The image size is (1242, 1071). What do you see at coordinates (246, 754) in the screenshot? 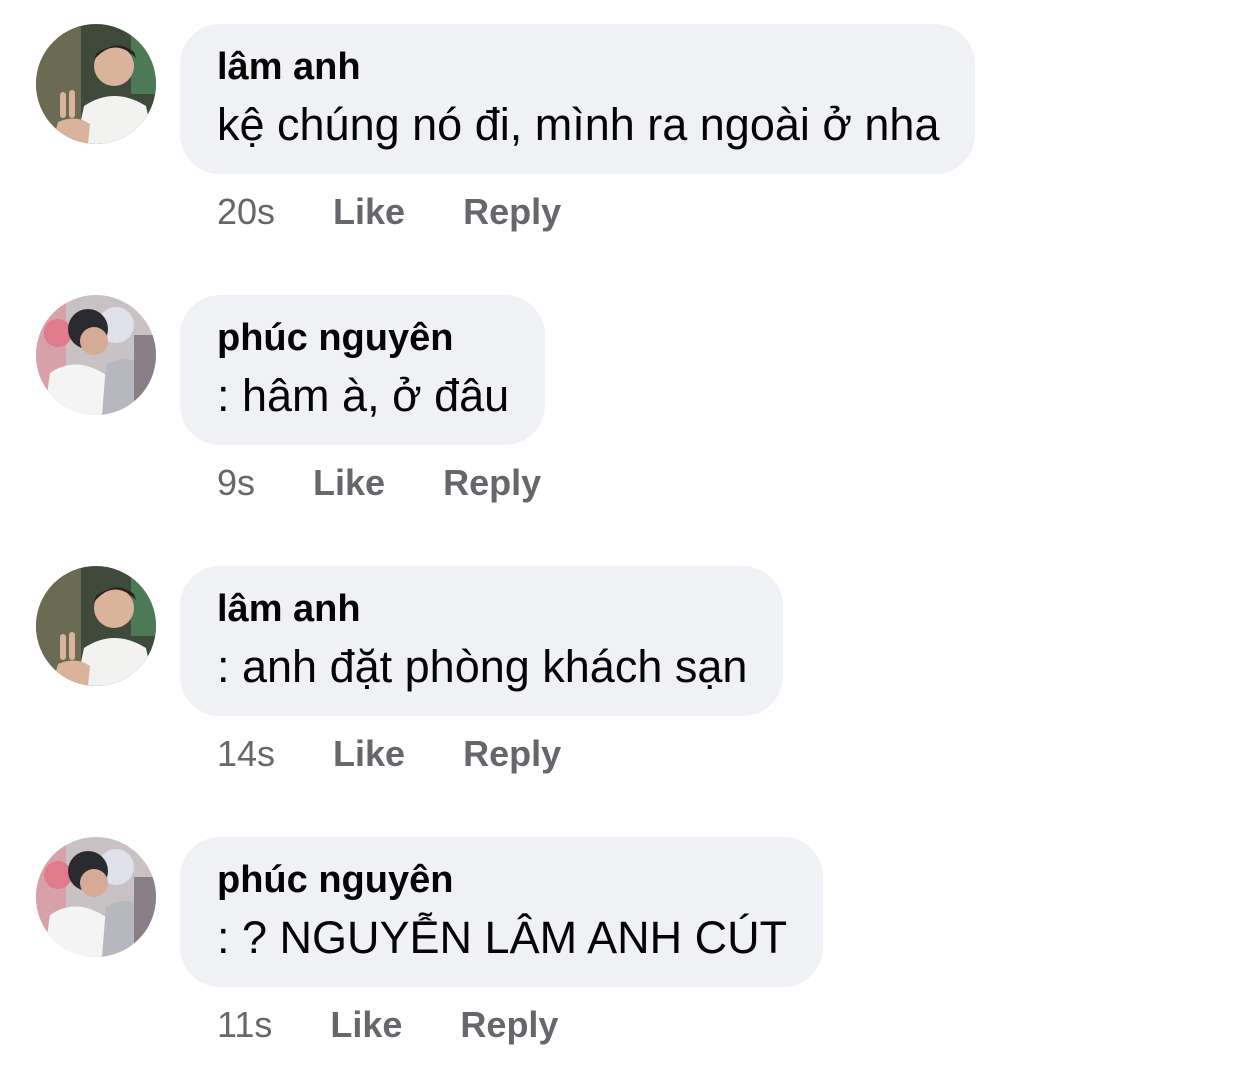
I see `comment-time: 14s` at bounding box center [246, 754].